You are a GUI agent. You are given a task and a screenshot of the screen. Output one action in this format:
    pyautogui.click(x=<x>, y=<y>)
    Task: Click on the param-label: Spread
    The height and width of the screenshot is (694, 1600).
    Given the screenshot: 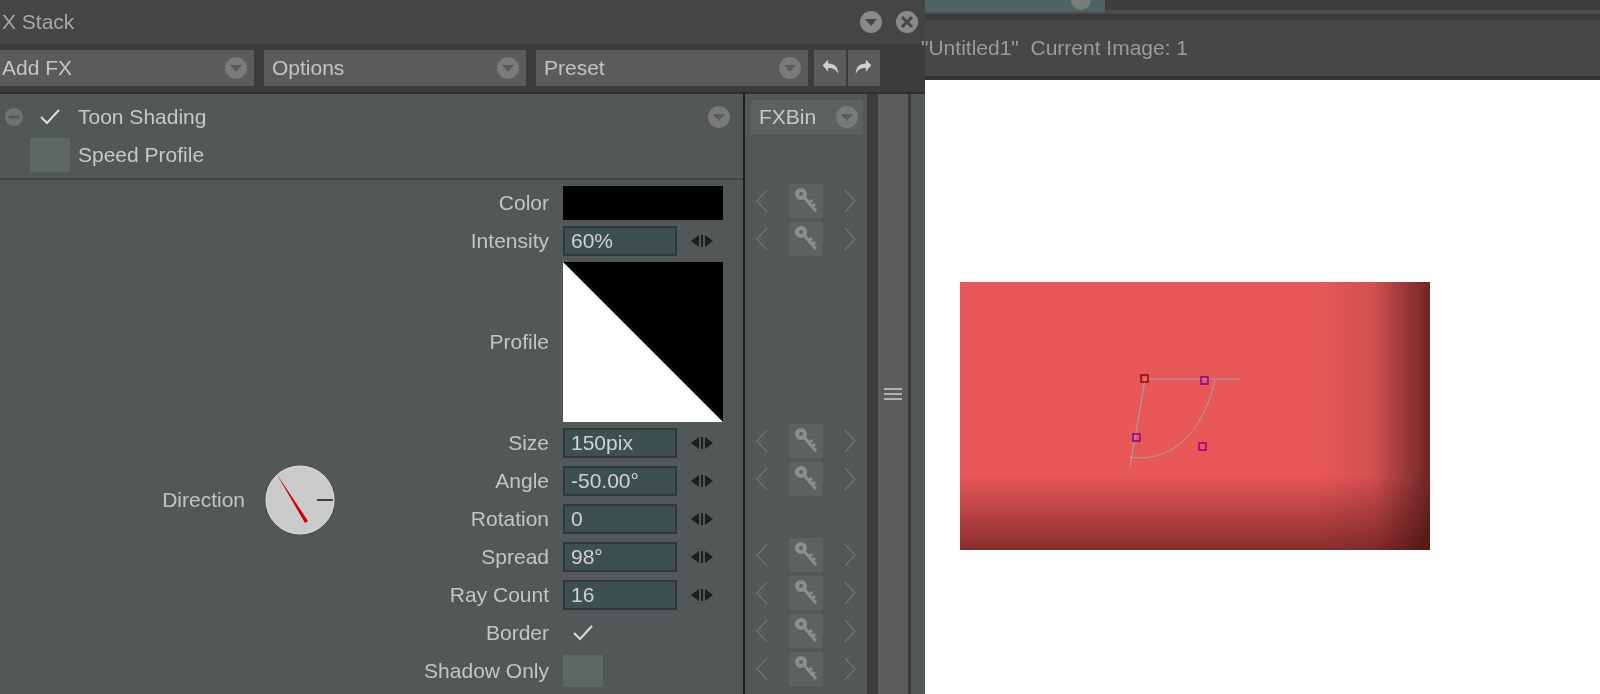 What is the action you would take?
    pyautogui.click(x=514, y=557)
    